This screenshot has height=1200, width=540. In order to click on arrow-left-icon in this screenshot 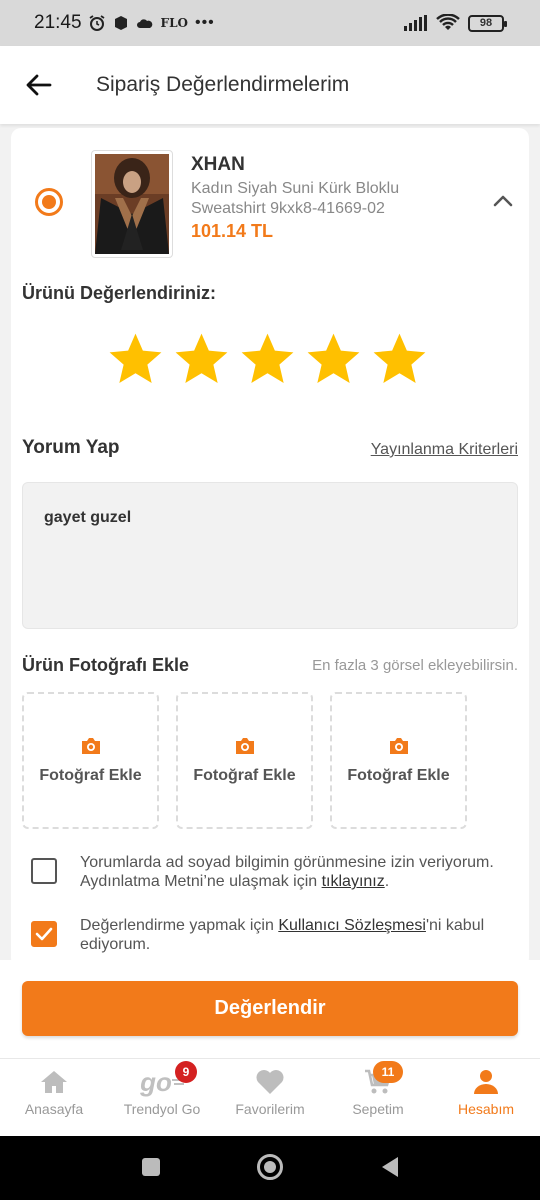, I will do `click(39, 85)`.